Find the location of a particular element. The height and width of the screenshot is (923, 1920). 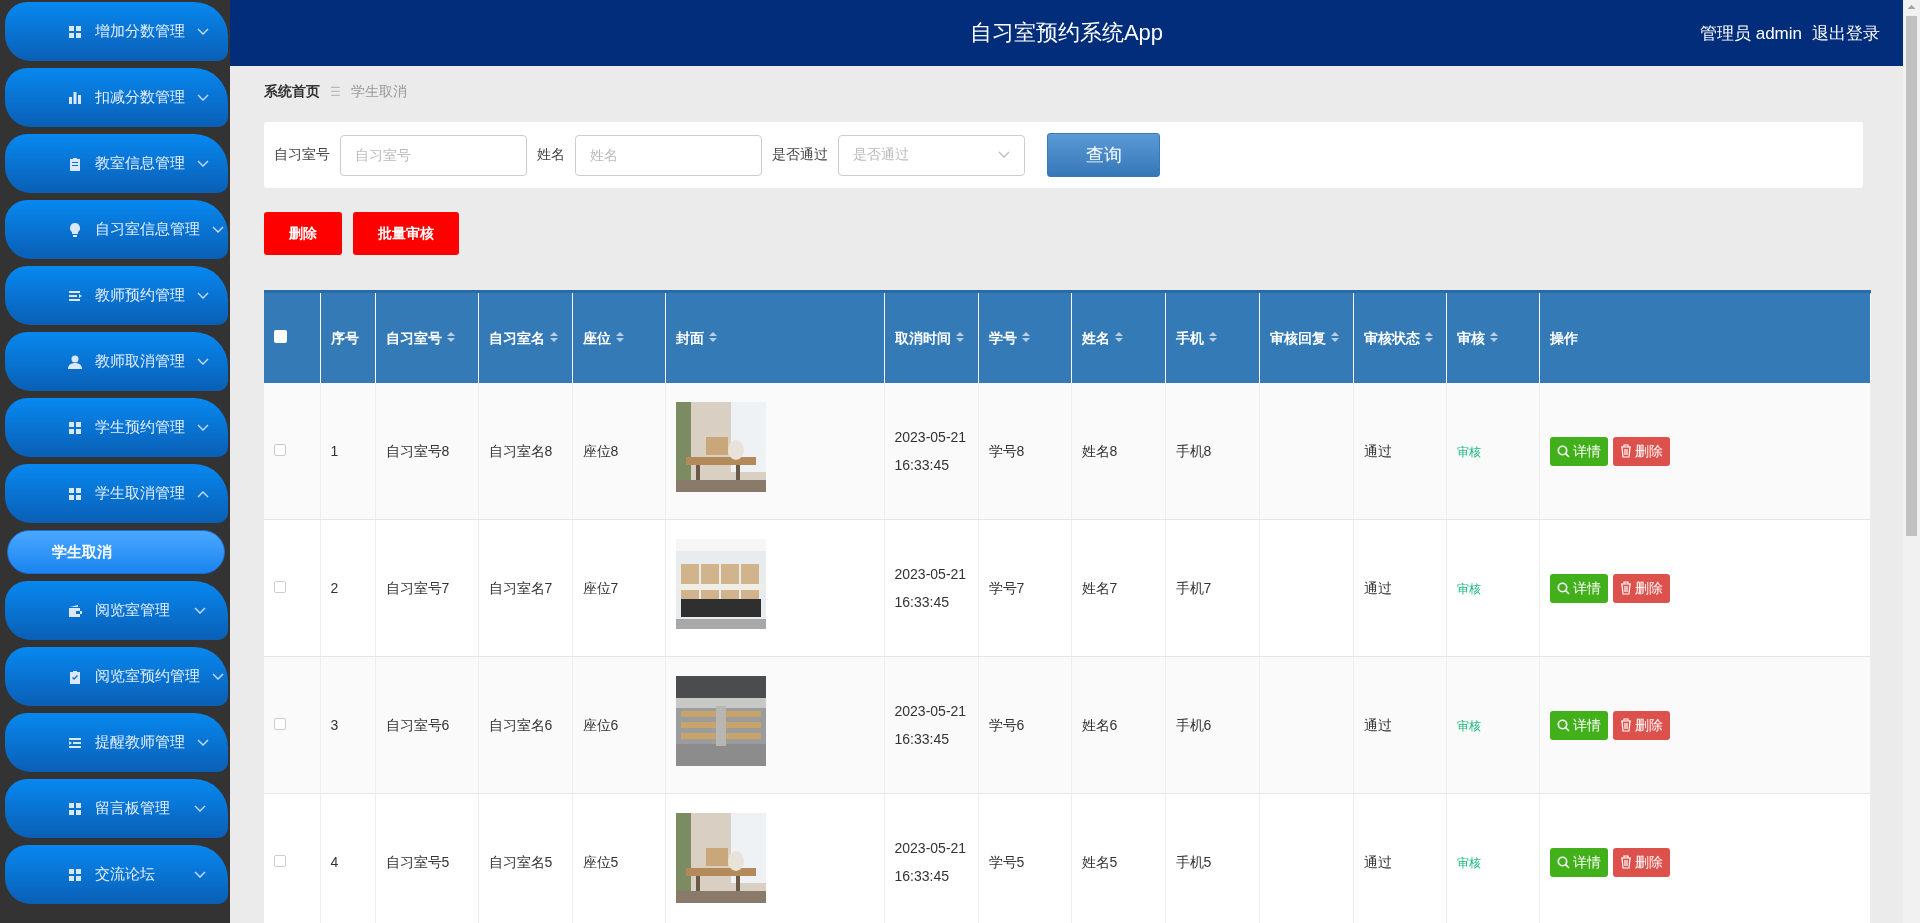

column-header: 审核状态 is located at coordinates (1399, 337).